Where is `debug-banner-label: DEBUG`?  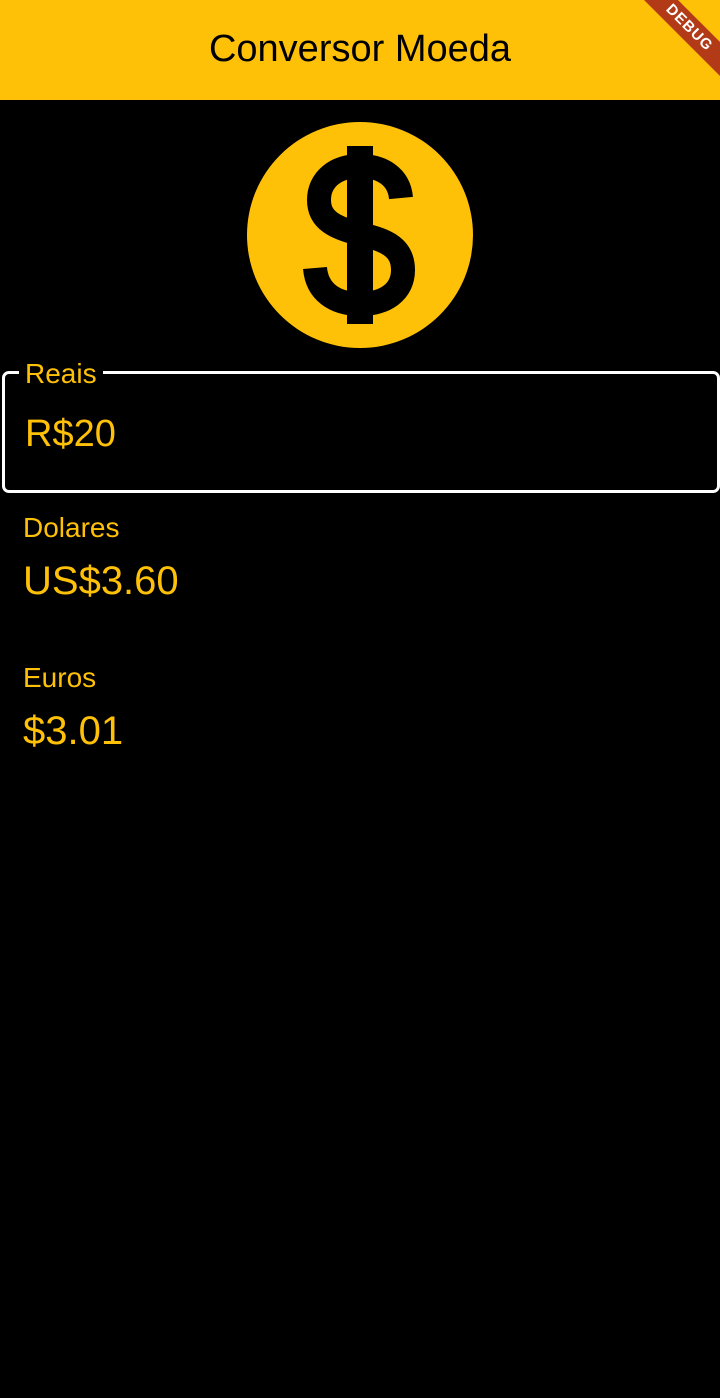 debug-banner-label: DEBUG is located at coordinates (680, 40).